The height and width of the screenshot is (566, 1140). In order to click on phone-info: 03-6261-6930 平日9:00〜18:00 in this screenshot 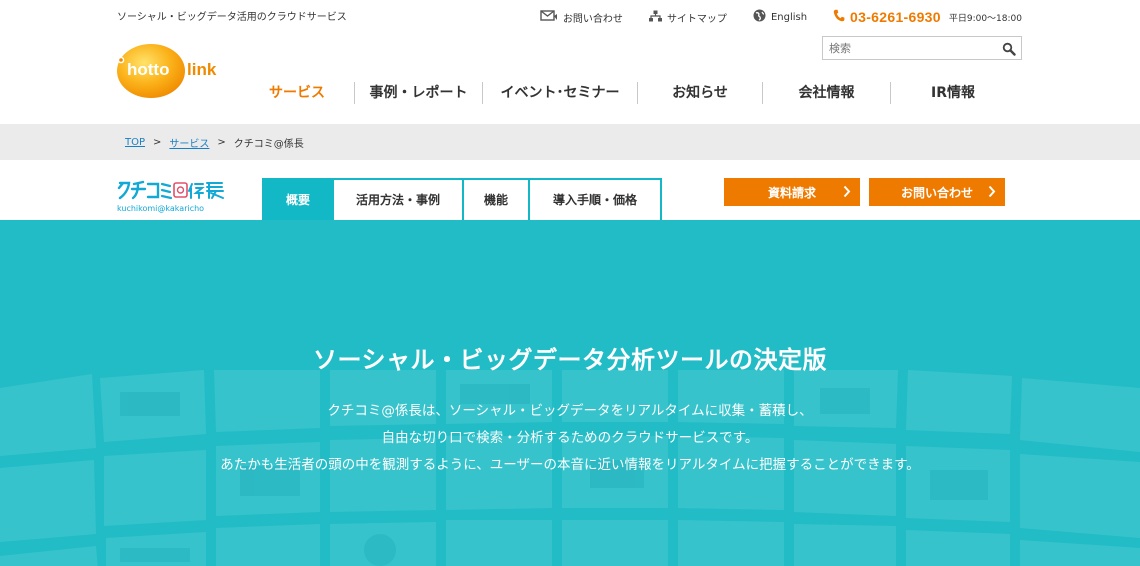, I will do `click(927, 17)`.